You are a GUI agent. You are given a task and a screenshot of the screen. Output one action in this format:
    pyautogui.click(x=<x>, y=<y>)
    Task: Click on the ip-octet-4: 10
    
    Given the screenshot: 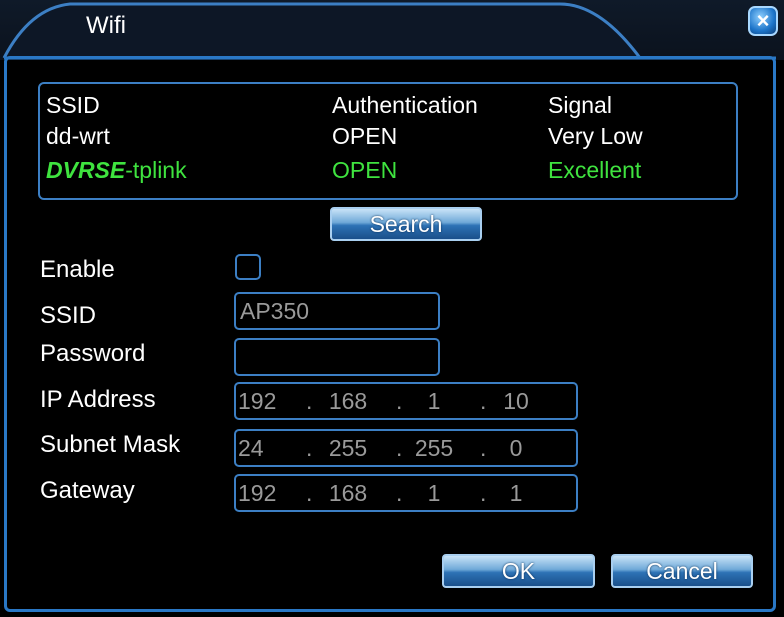 What is the action you would take?
    pyautogui.click(x=516, y=401)
    